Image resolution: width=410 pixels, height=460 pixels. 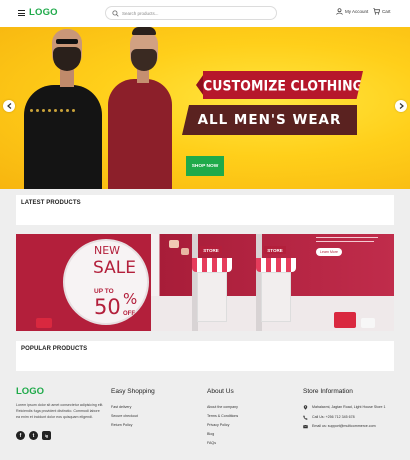 I want to click on store-information-title: Store Information, so click(x=328, y=391).